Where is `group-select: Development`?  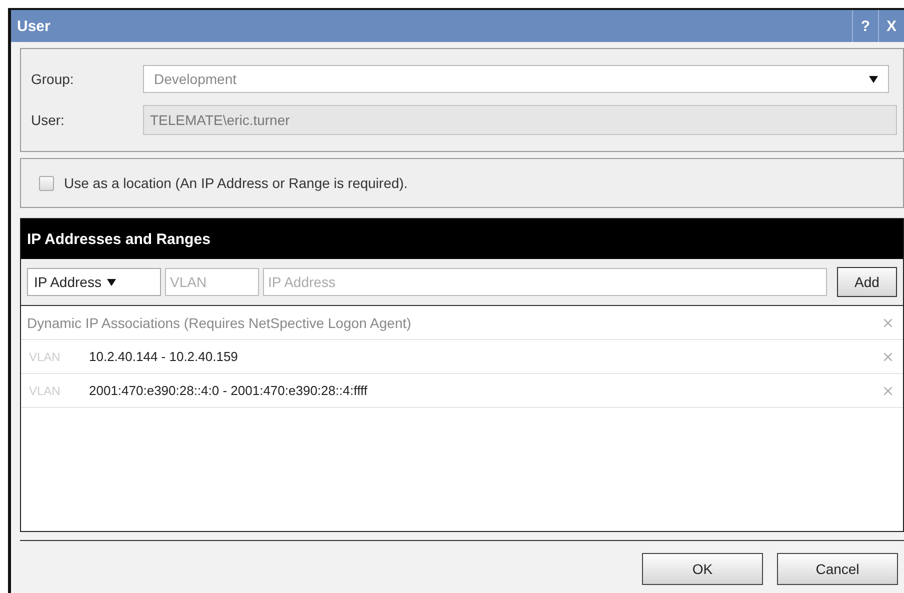 group-select: Development is located at coordinates (516, 79).